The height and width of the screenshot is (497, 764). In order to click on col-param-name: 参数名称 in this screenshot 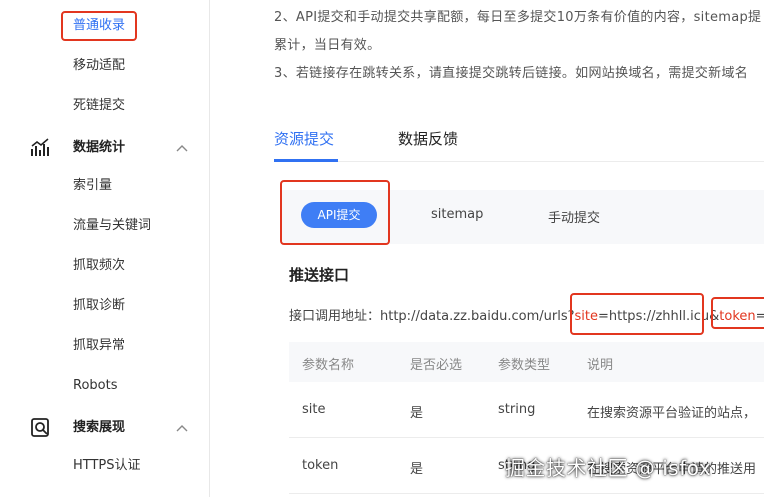, I will do `click(328, 365)`.